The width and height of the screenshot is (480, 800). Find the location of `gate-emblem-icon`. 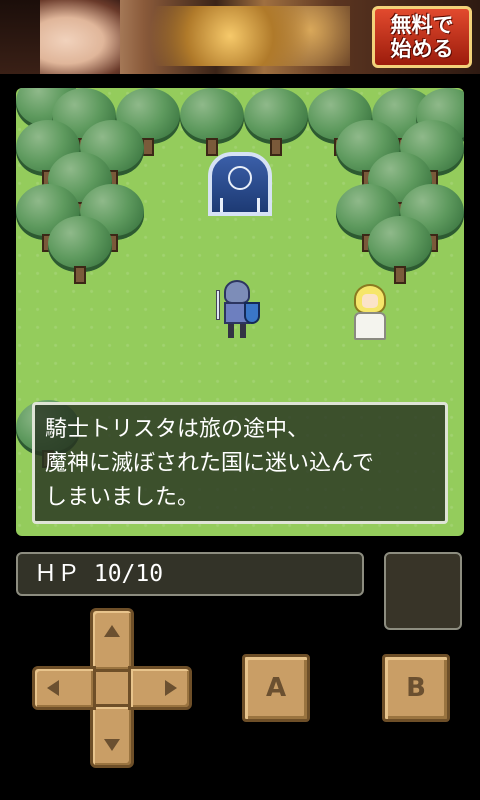

gate-emblem-icon is located at coordinates (240, 178).